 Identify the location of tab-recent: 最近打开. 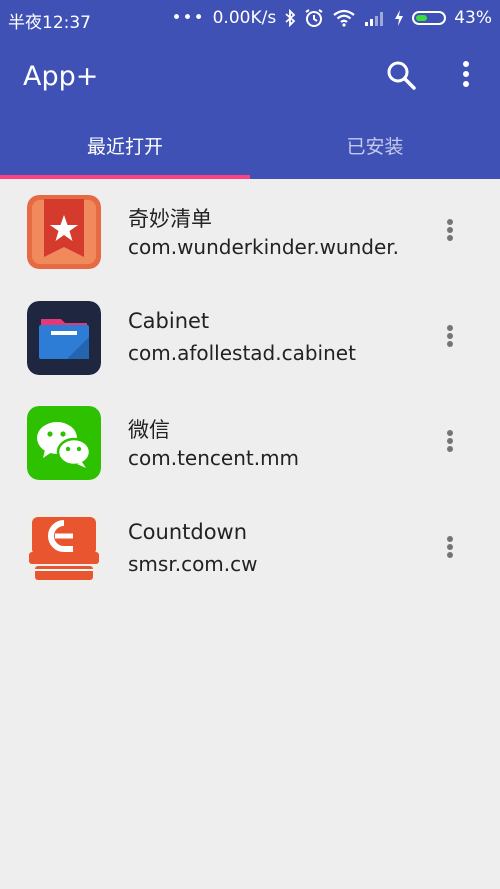
(125, 147).